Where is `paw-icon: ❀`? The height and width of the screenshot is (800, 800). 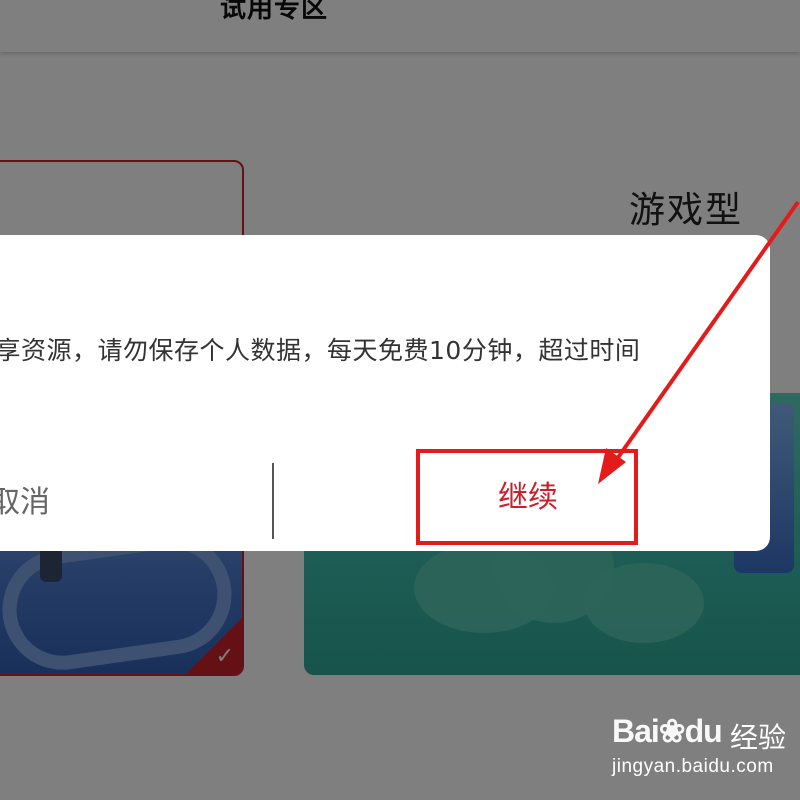 paw-icon: ❀ is located at coordinates (672, 731).